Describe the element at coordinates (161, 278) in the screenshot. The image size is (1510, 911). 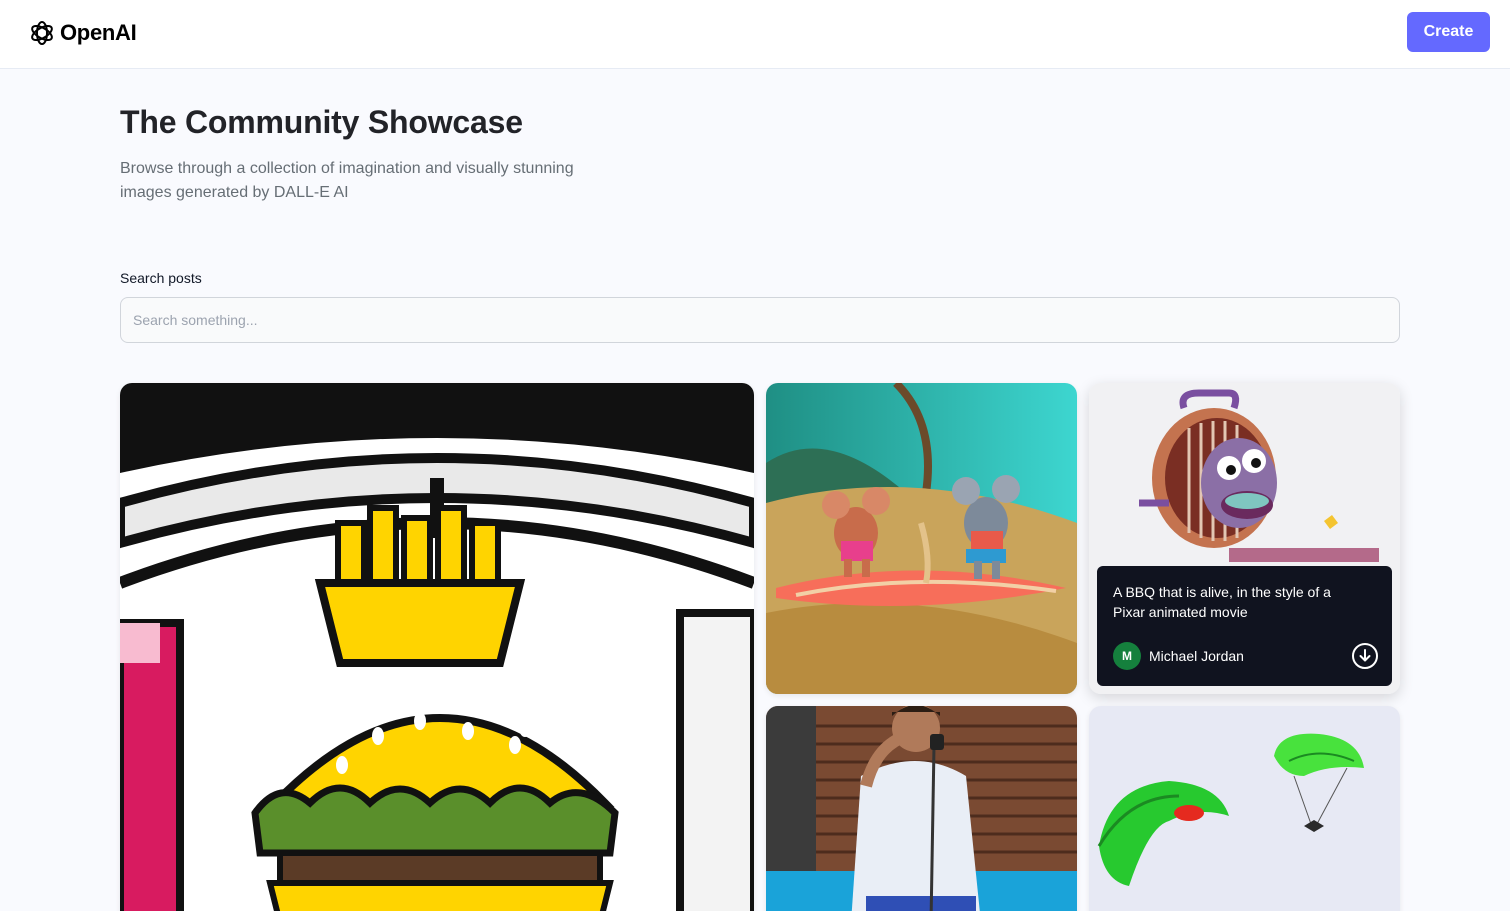
I see `search-label: Search posts` at that location.